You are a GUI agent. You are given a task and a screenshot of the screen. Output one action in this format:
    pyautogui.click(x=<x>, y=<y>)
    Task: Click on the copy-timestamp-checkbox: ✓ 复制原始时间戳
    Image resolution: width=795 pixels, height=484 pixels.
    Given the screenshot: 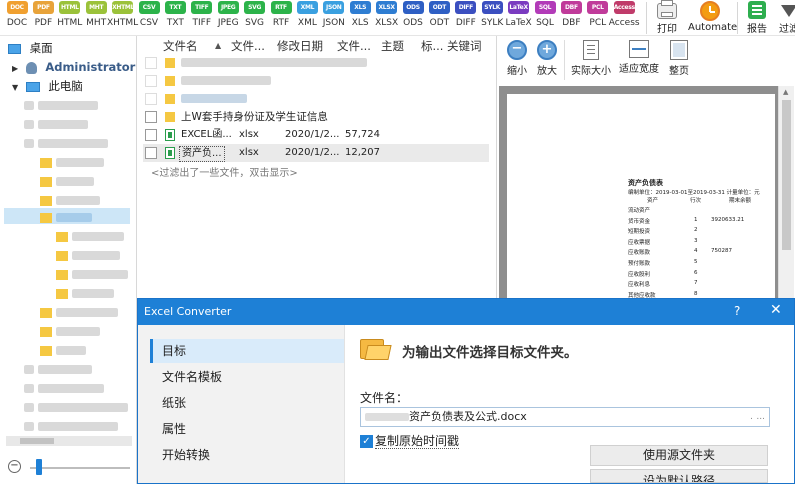 What is the action you would take?
    pyautogui.click(x=410, y=441)
    